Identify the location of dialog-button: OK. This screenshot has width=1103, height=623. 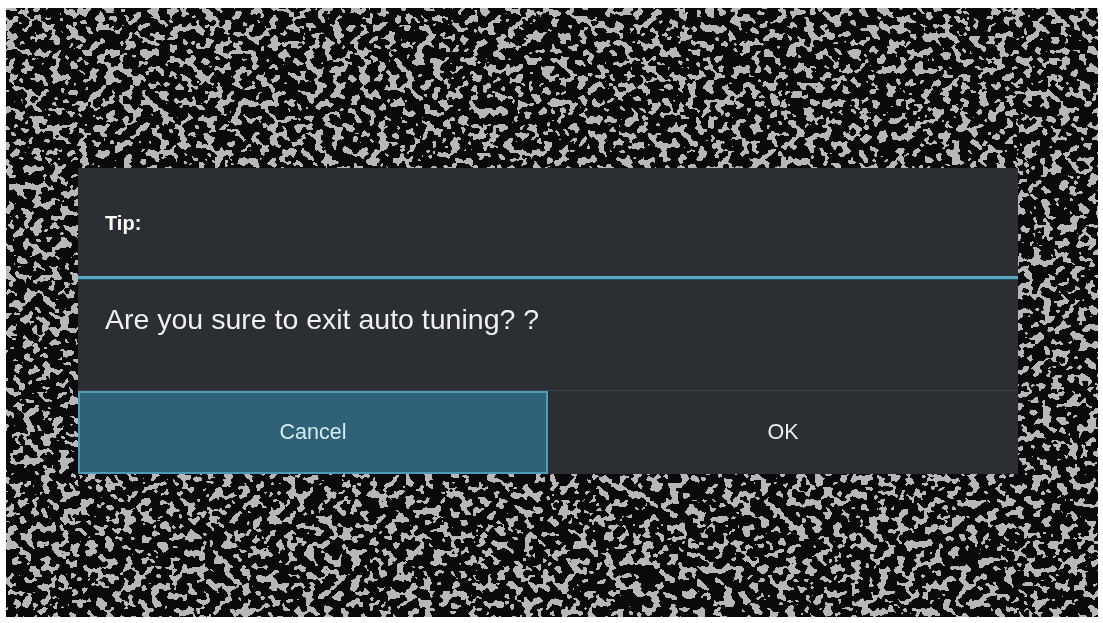
(783, 432).